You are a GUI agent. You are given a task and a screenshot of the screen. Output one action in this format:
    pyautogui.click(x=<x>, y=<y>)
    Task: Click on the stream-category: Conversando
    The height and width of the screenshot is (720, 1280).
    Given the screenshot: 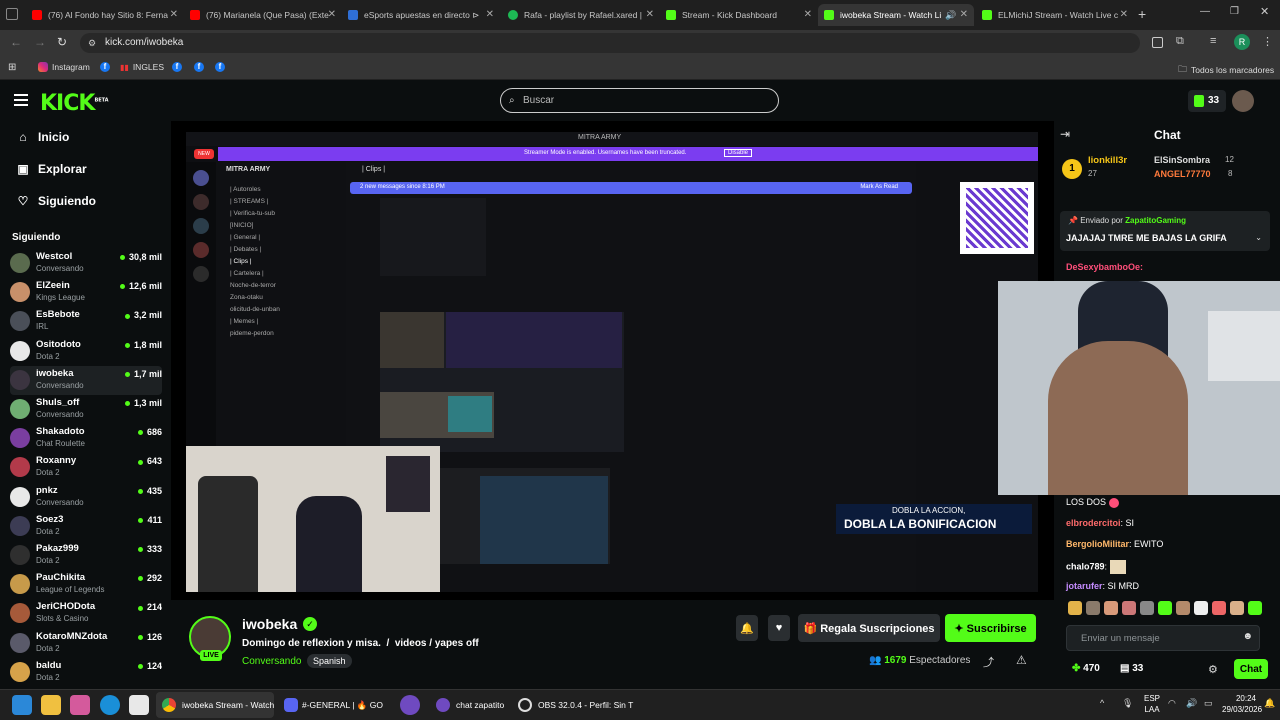 What is the action you would take?
    pyautogui.click(x=271, y=661)
    